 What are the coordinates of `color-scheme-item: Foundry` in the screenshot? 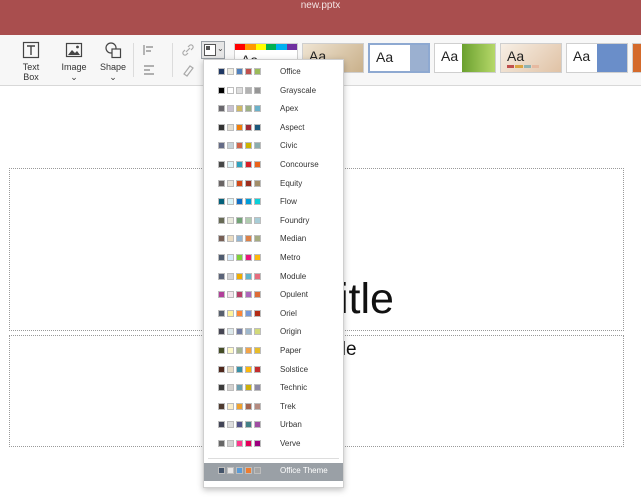 It's located at (273, 222).